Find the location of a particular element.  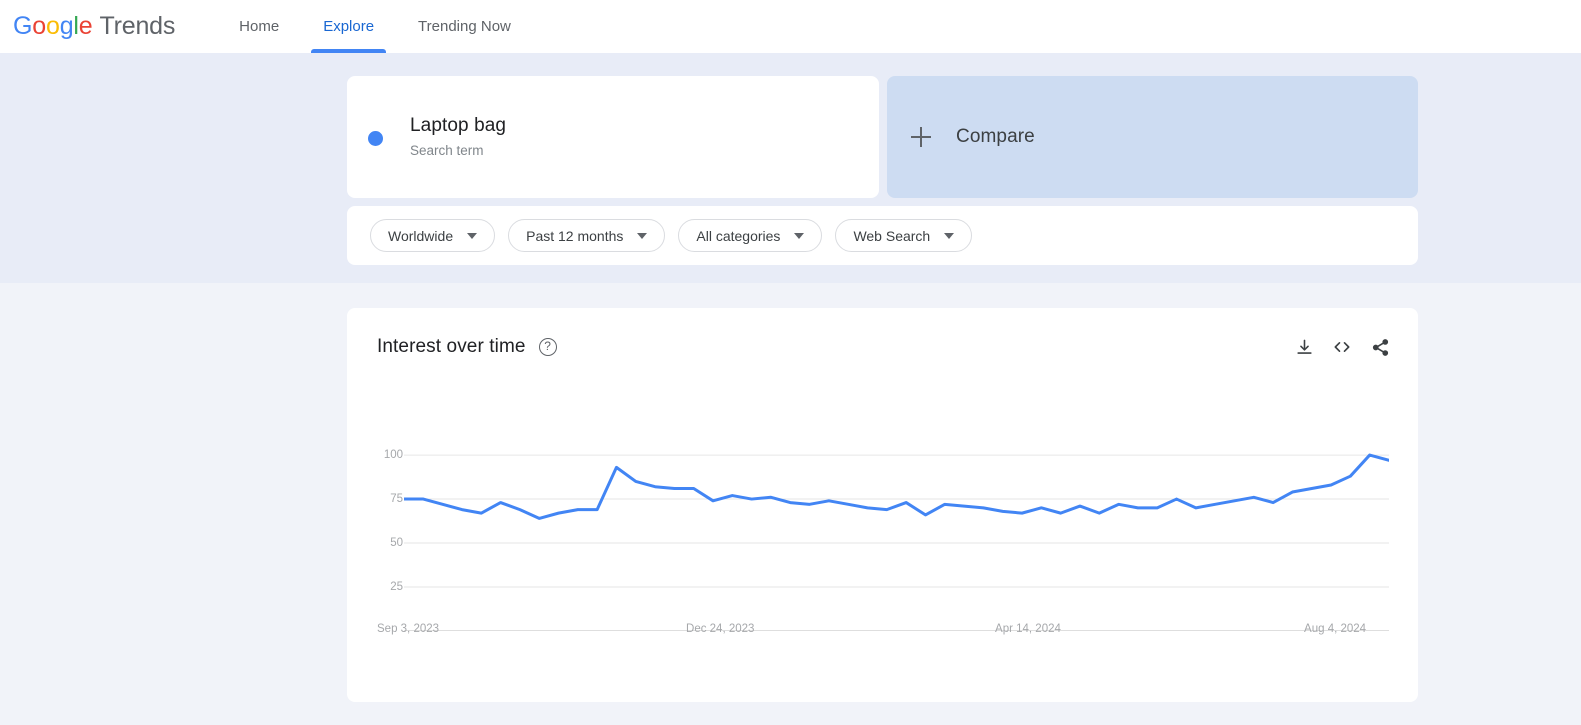

search-term-subtitle: Search term is located at coordinates (447, 150).